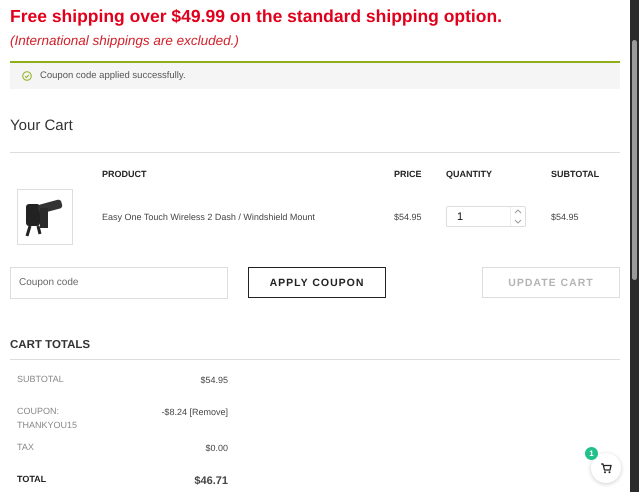 The width and height of the screenshot is (639, 492). I want to click on column-header: QUANTITY, so click(469, 174).